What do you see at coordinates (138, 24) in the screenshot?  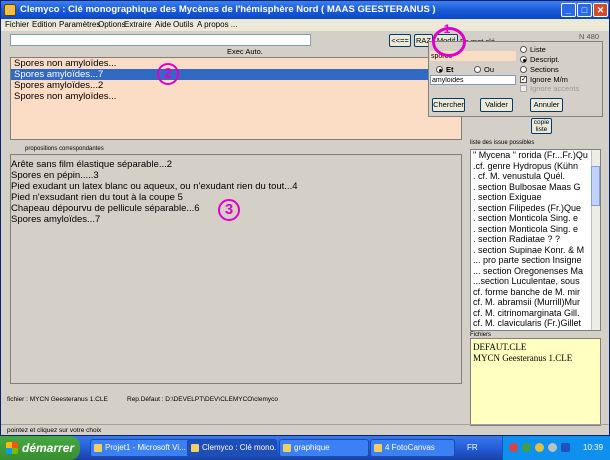 I see `menu-extraire: Extraire` at bounding box center [138, 24].